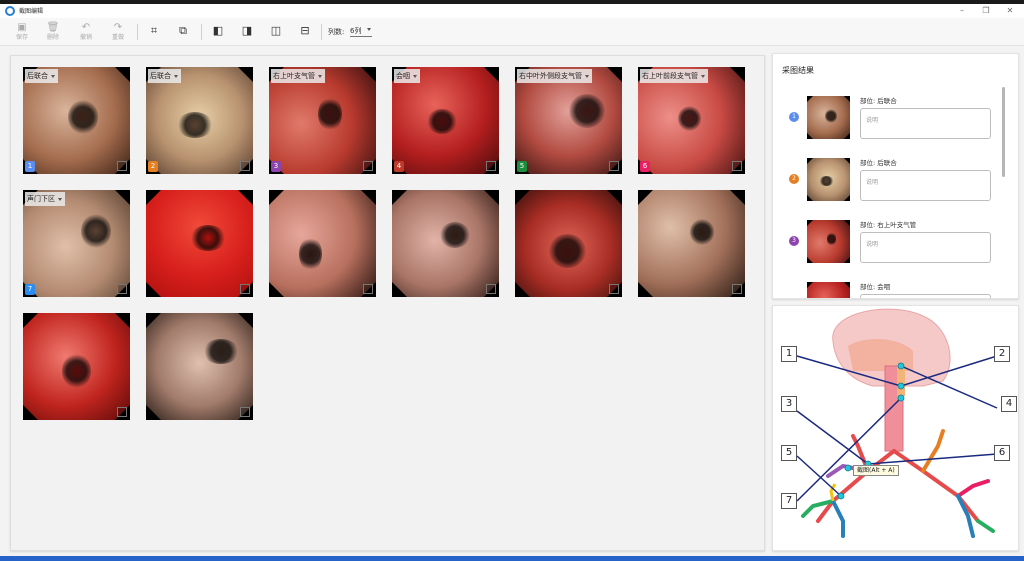  Describe the element at coordinates (199, 120) in the screenshot. I see `gallery-thumbnail: 后联合 2` at that location.